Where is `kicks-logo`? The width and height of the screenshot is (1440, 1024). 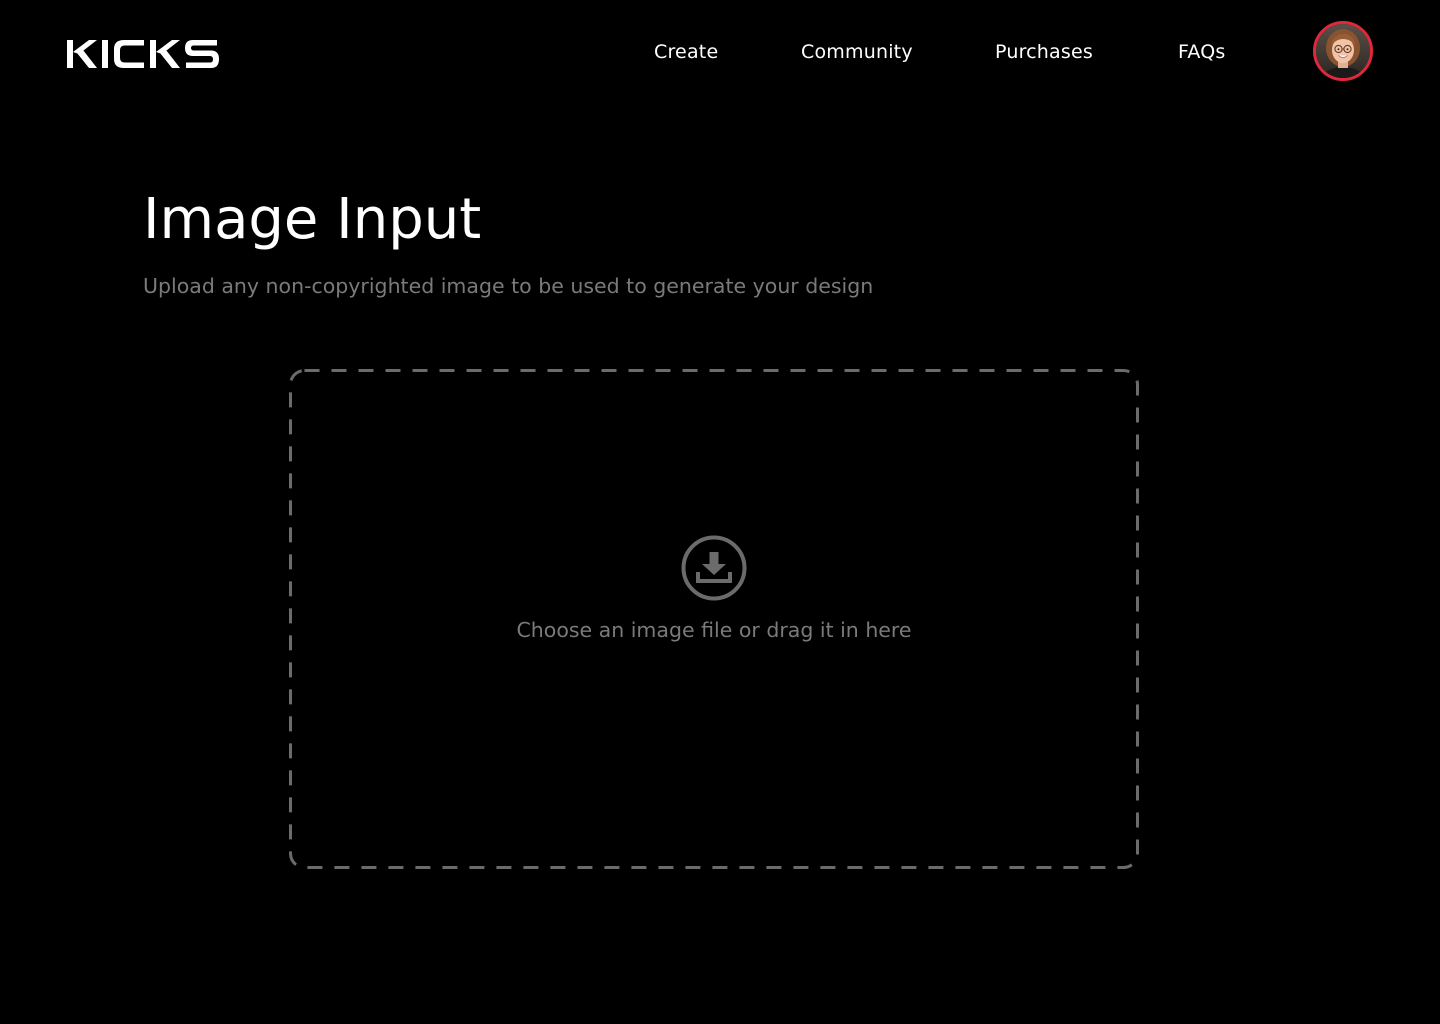
kicks-logo is located at coordinates (144, 54).